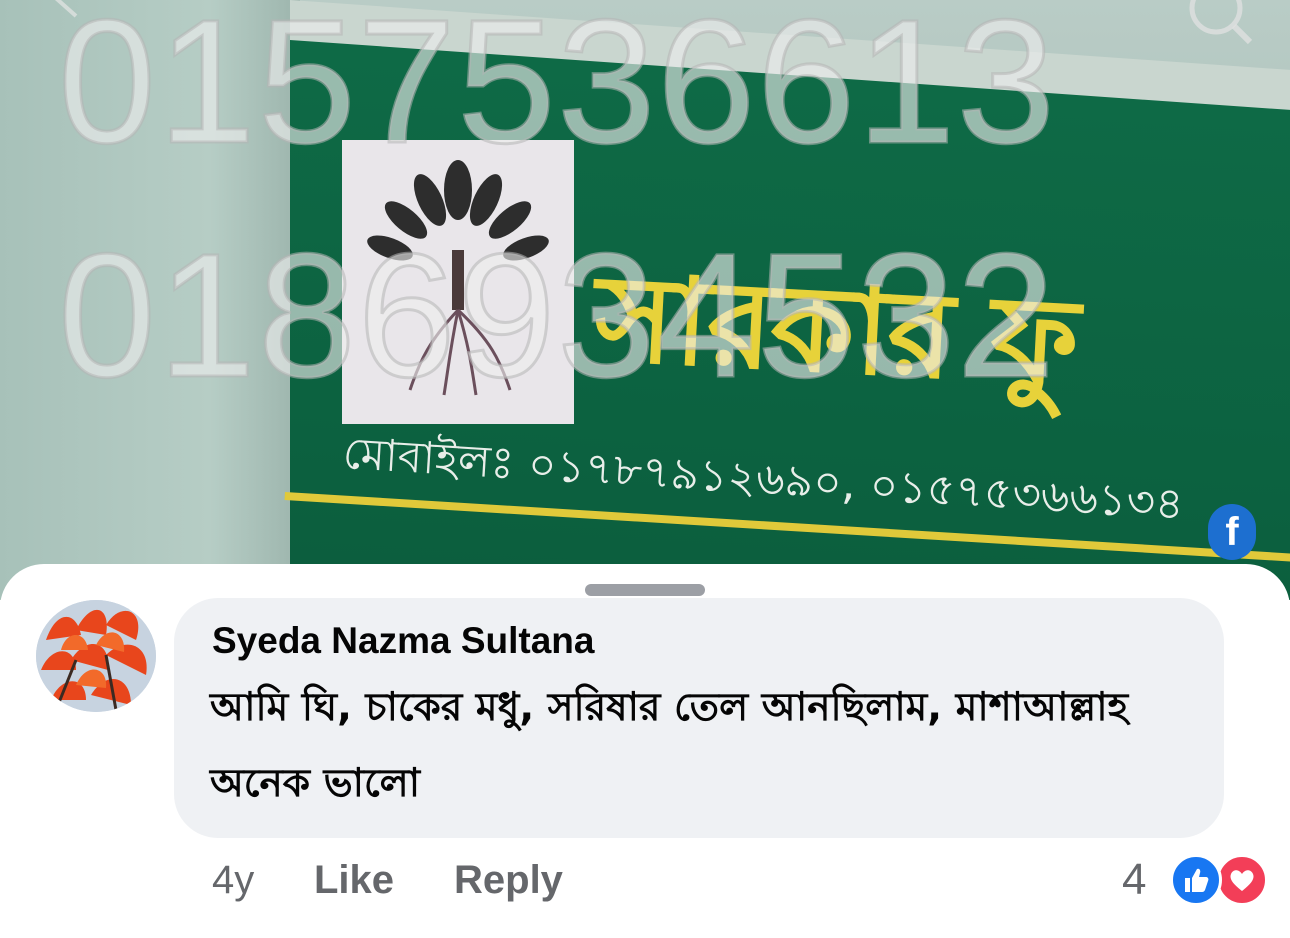 The image size is (1290, 938). I want to click on search-icon, so click(1219, 24).